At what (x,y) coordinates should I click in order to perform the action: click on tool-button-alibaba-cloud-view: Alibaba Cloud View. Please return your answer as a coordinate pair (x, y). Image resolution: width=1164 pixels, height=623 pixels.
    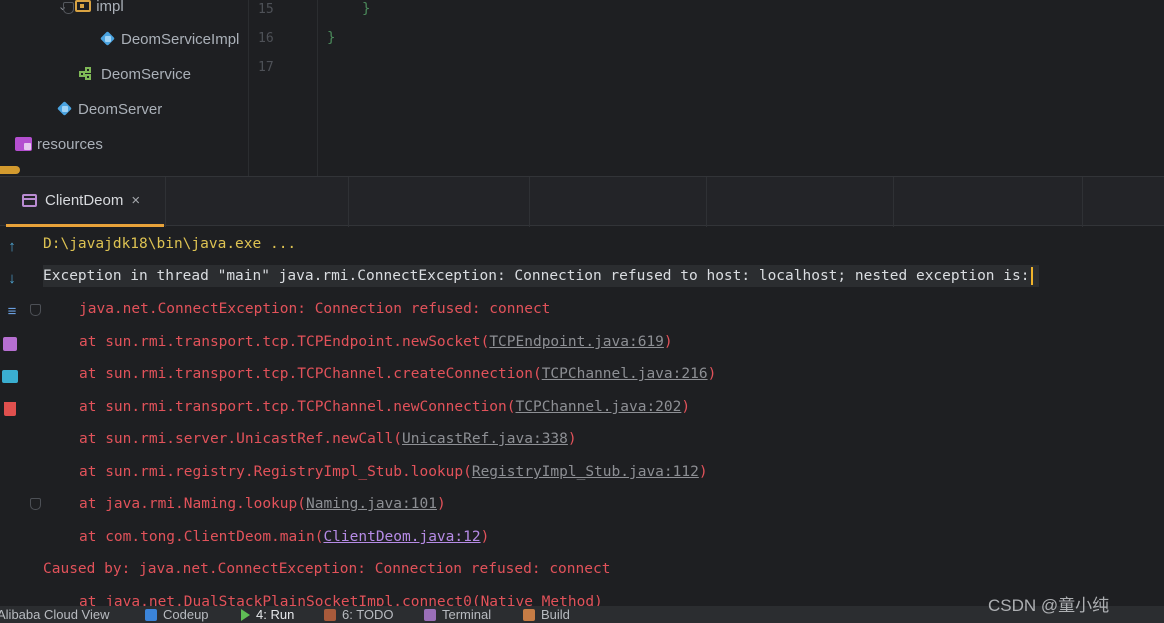
    Looking at the image, I should click on (55, 614).